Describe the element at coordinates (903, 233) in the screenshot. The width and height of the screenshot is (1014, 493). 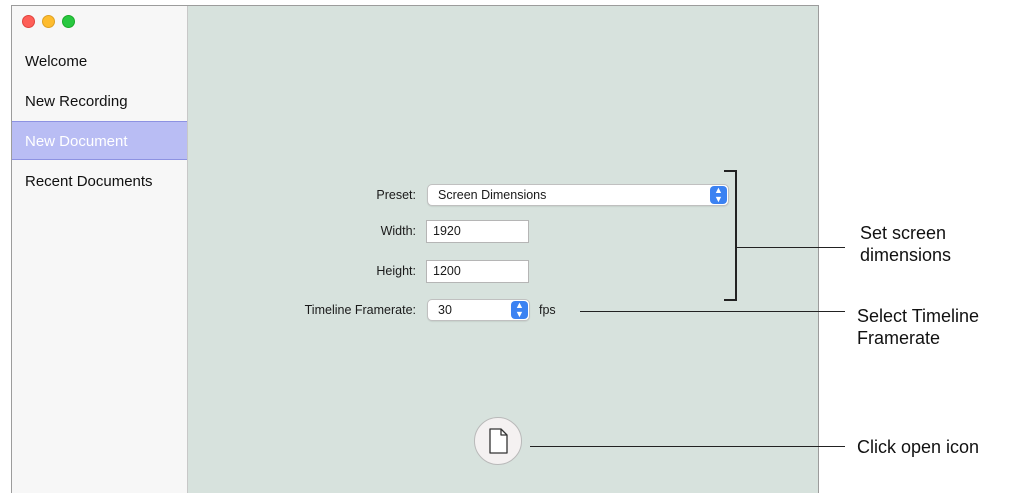
I see `dimensions-callout-line1: Set screen` at that location.